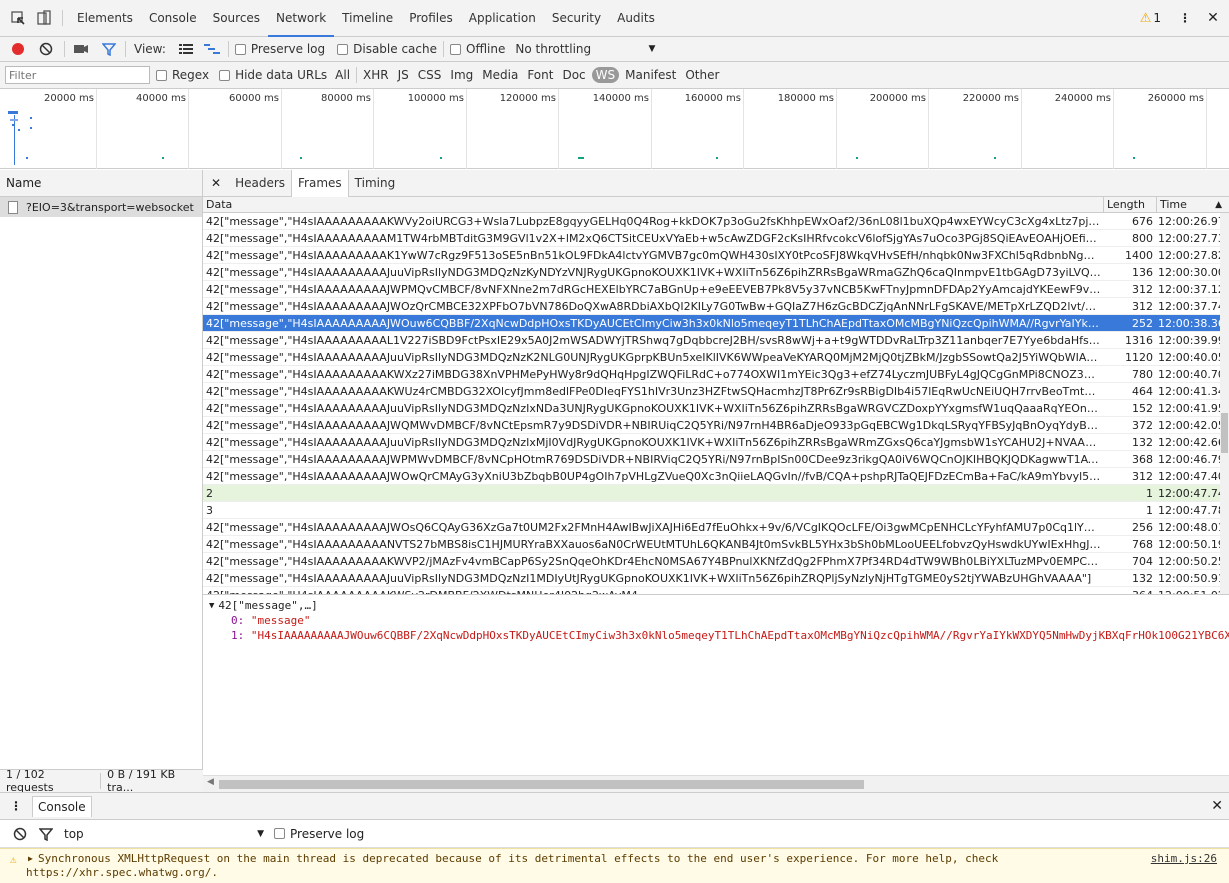 Image resolution: width=1229 pixels, height=883 pixels. Describe the element at coordinates (122, 872) in the screenshot. I see `warning-text-line2: https://xhr.spec.whatwg.org/.` at that location.